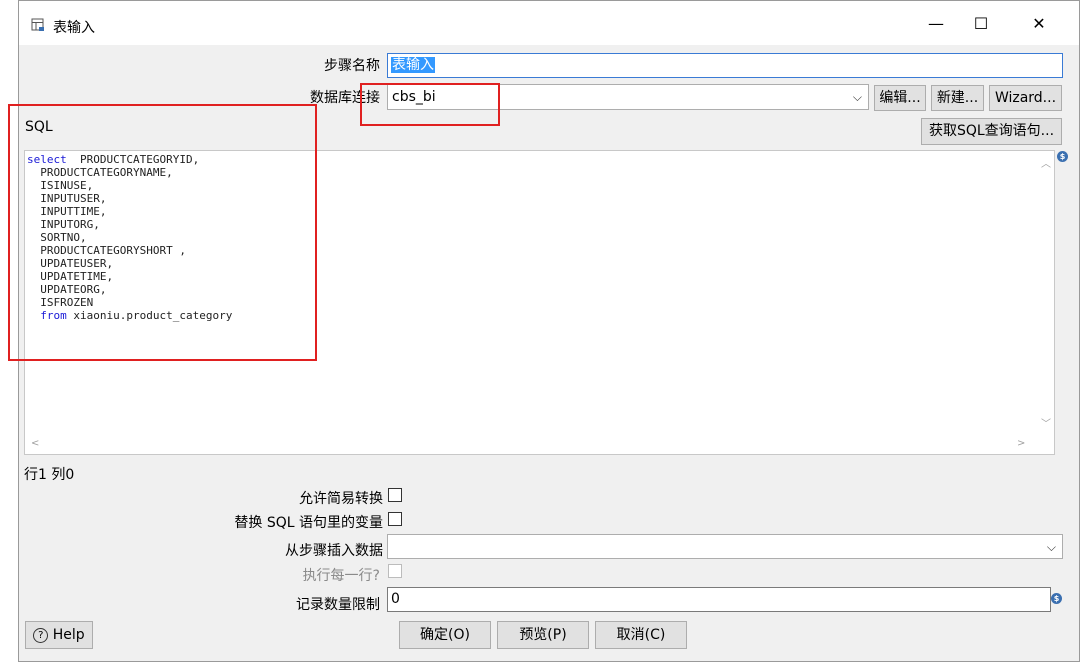 The height and width of the screenshot is (669, 1083). I want to click on help-label: Help, so click(68, 635).